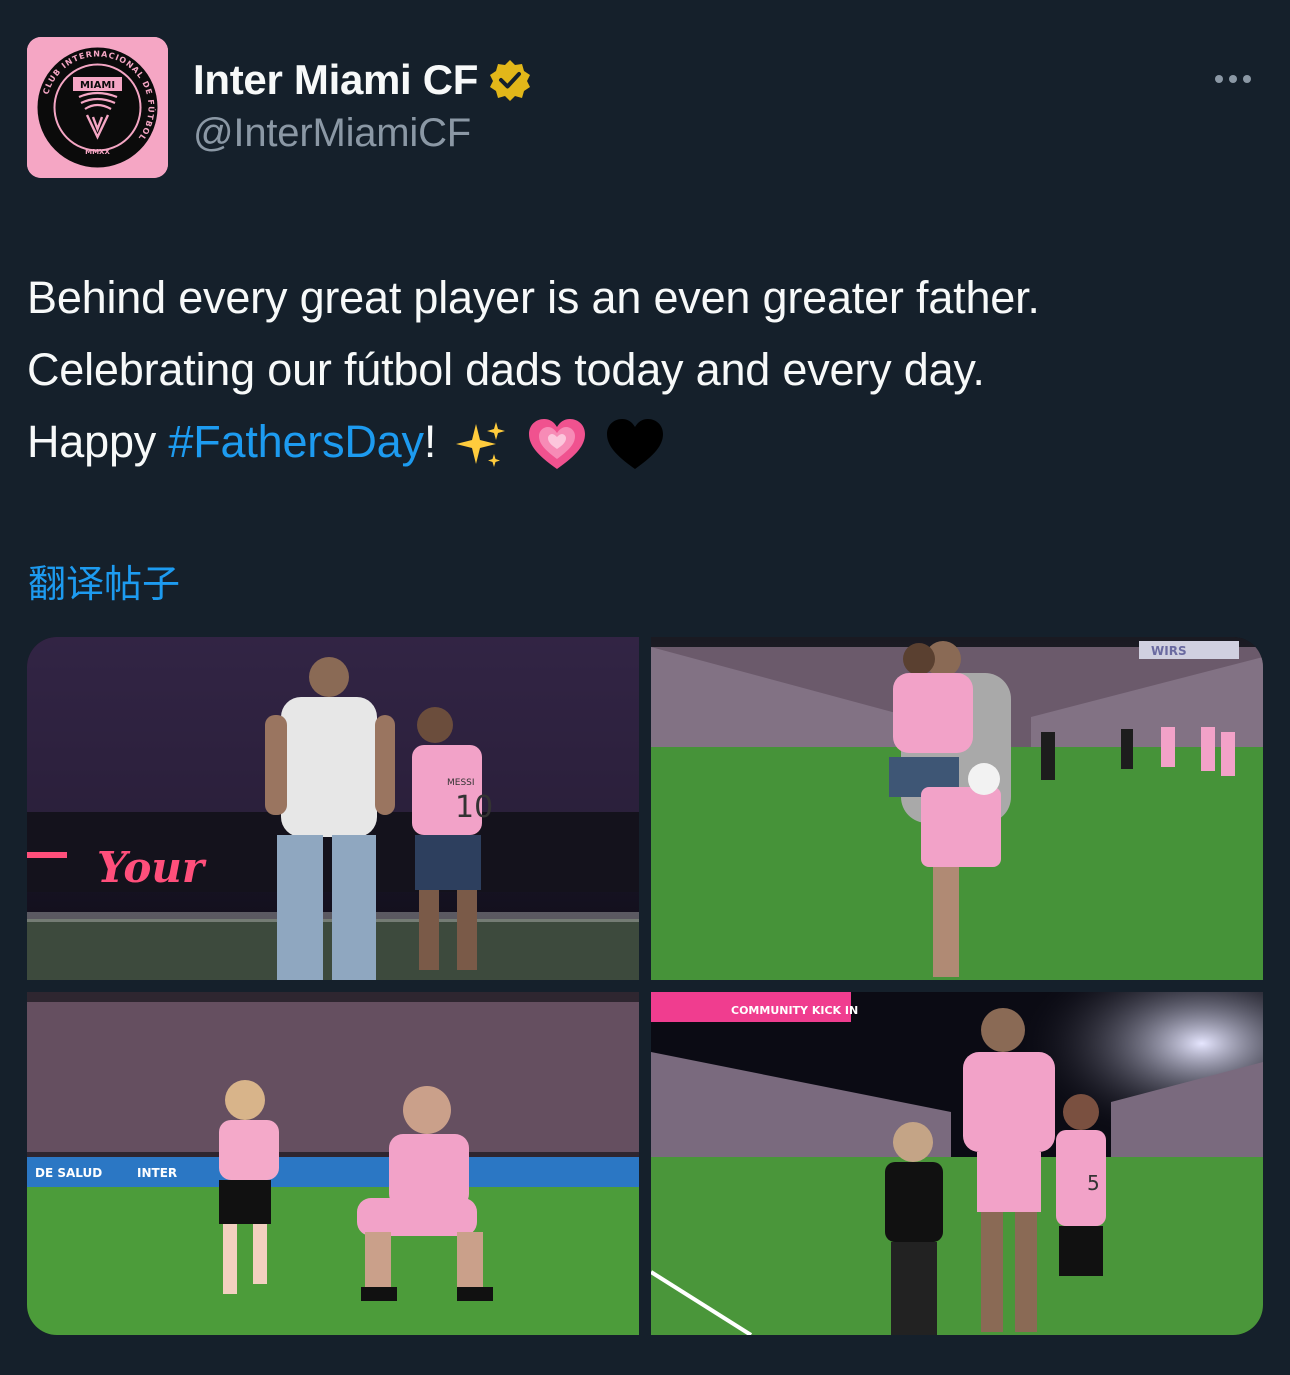 The height and width of the screenshot is (1375, 1290). I want to click on more-options-button, so click(1233, 79).